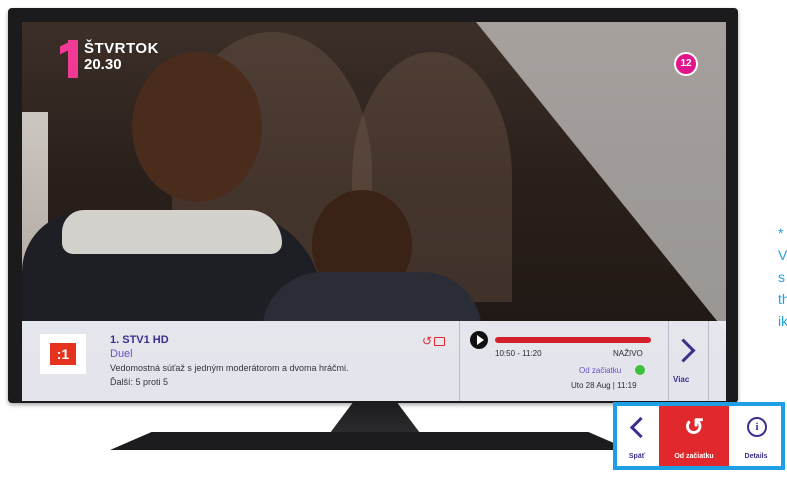 Image resolution: width=787 pixels, height=477 pixels. I want to click on back-button: Späť, so click(637, 436).